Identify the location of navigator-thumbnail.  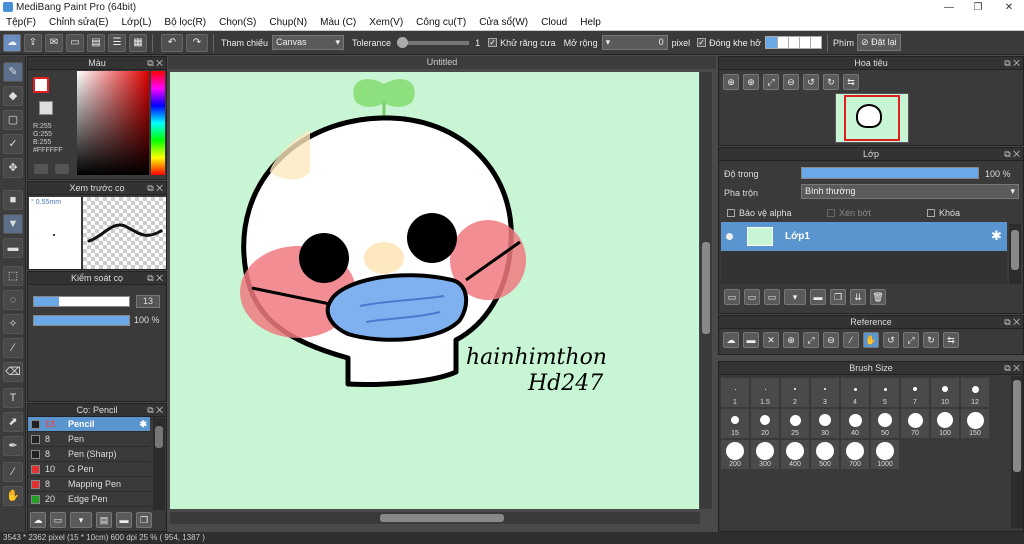
(872, 118).